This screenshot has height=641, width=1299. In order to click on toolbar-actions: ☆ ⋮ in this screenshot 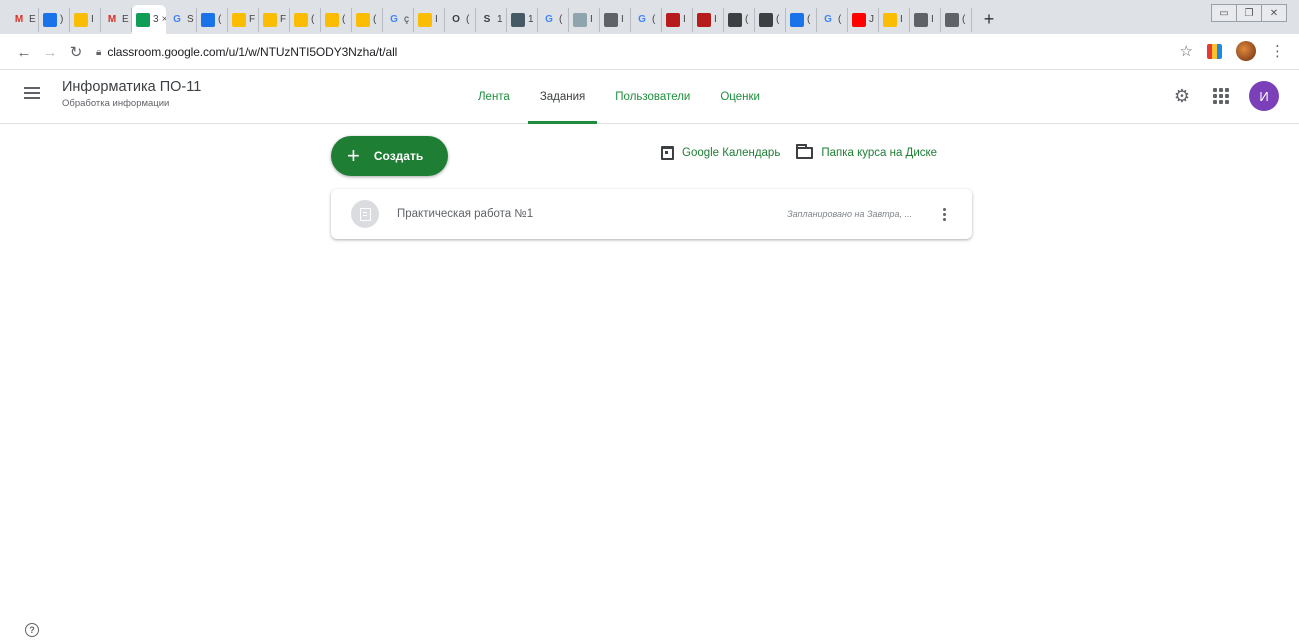, I will do `click(1232, 51)`.